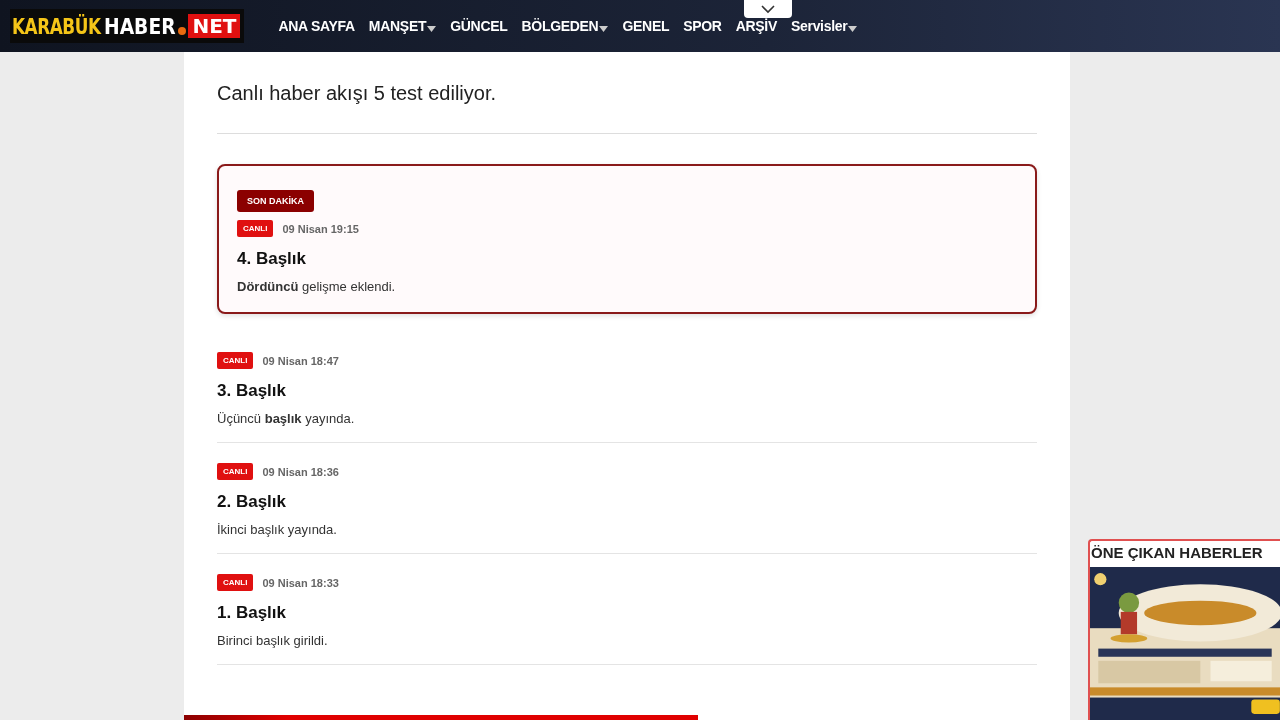  Describe the element at coordinates (320, 228) in the screenshot. I see `entry-time: 09 Nisan 19:15` at that location.